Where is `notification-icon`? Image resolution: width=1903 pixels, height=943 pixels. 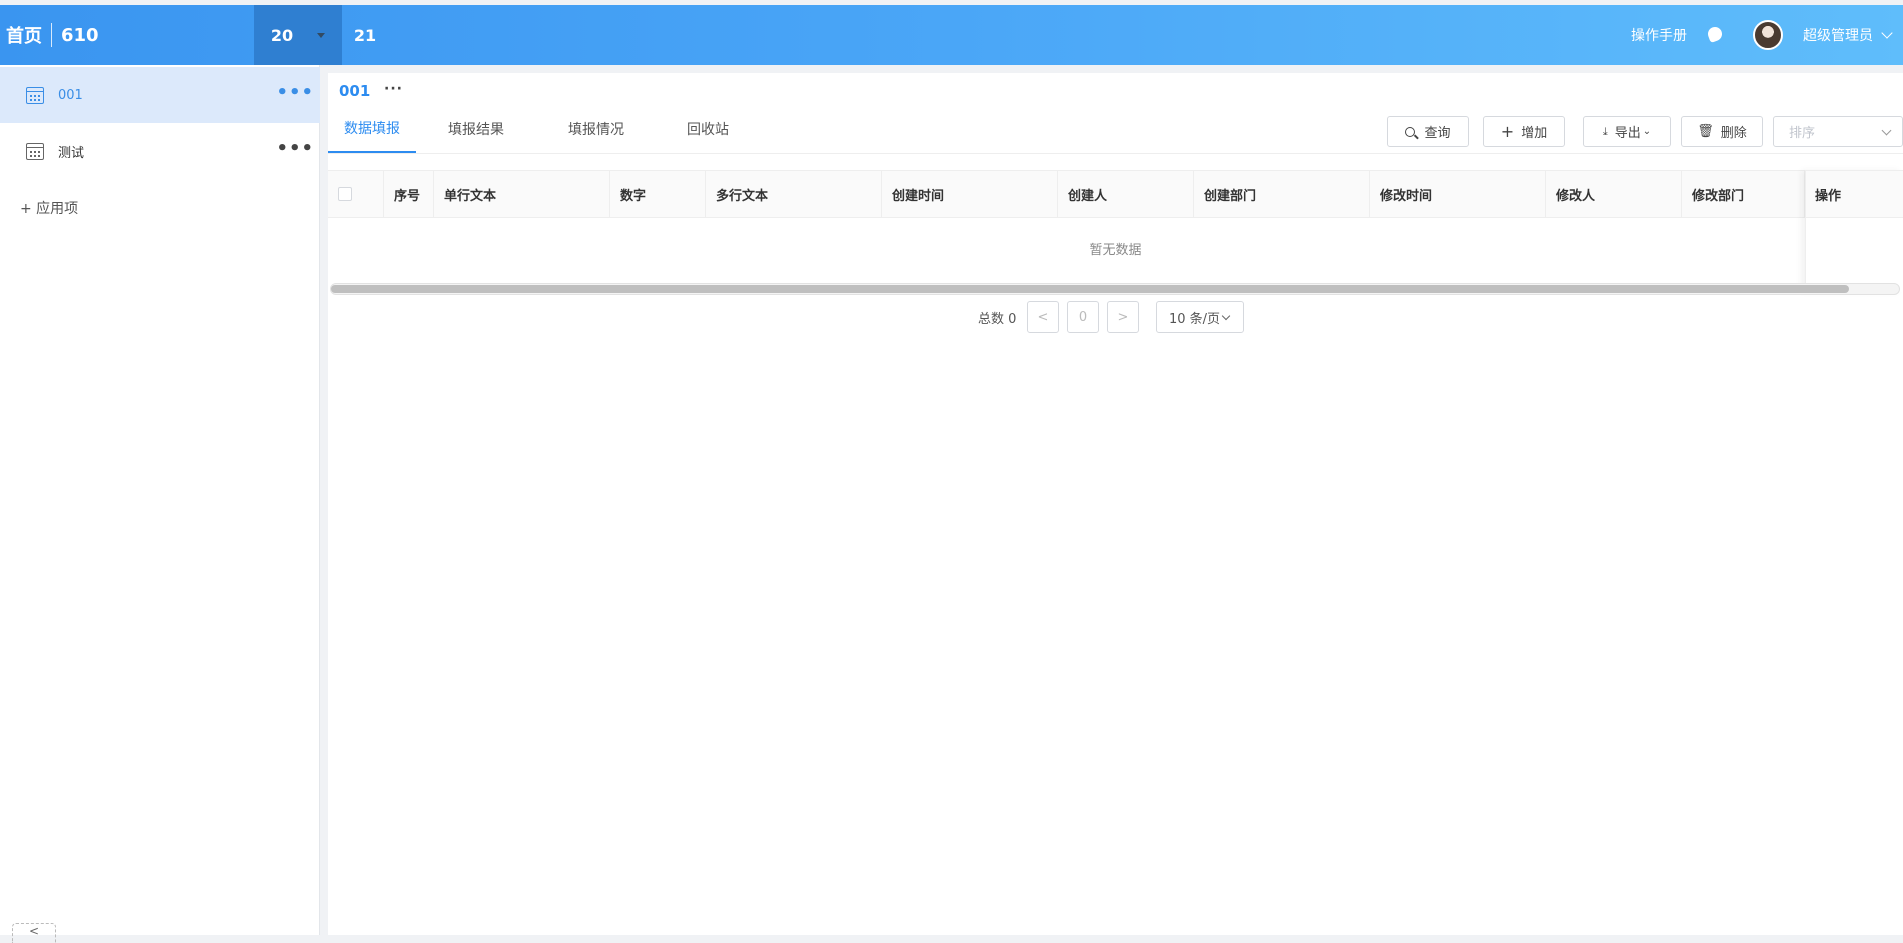 notification-icon is located at coordinates (1716, 35).